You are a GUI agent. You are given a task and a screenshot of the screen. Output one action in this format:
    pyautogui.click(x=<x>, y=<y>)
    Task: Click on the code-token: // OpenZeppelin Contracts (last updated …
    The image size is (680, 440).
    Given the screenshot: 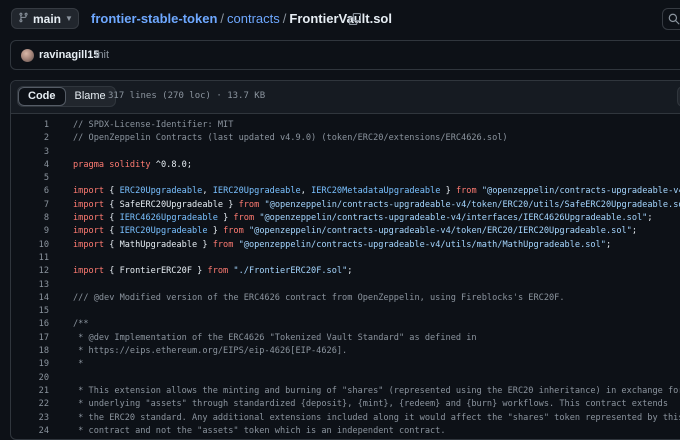 What is the action you would take?
    pyautogui.click(x=290, y=138)
    